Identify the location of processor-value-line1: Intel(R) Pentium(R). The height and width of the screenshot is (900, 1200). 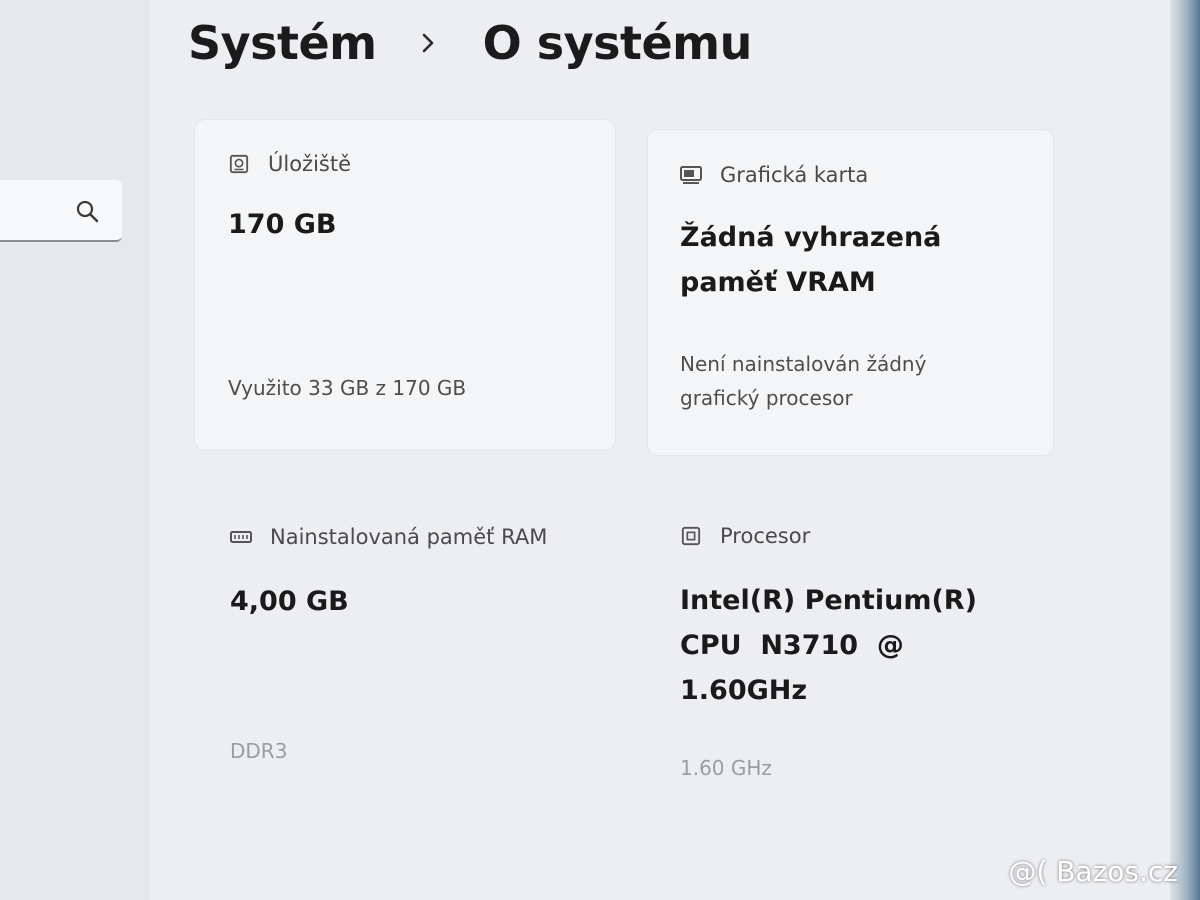
(828, 600).